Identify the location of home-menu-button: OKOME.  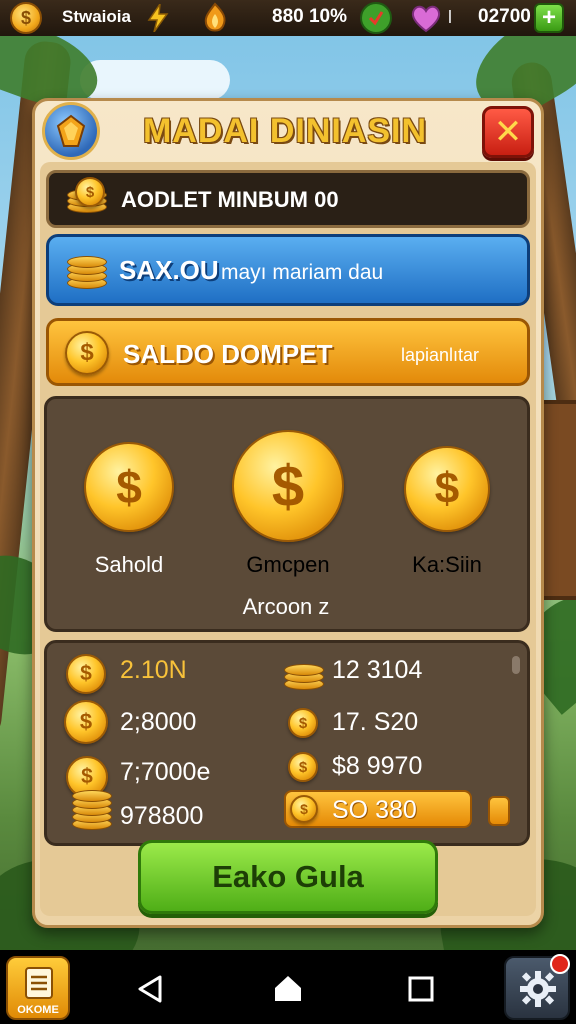
(38, 988).